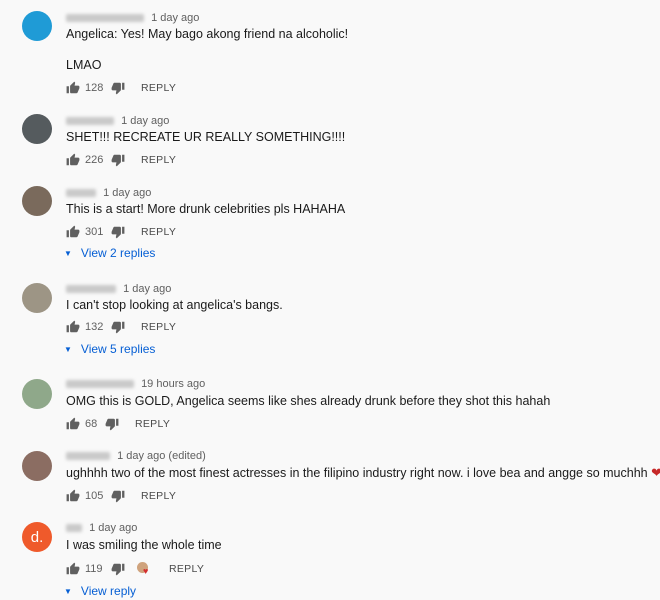  I want to click on comment-actions: 132 REPLY, so click(121, 327).